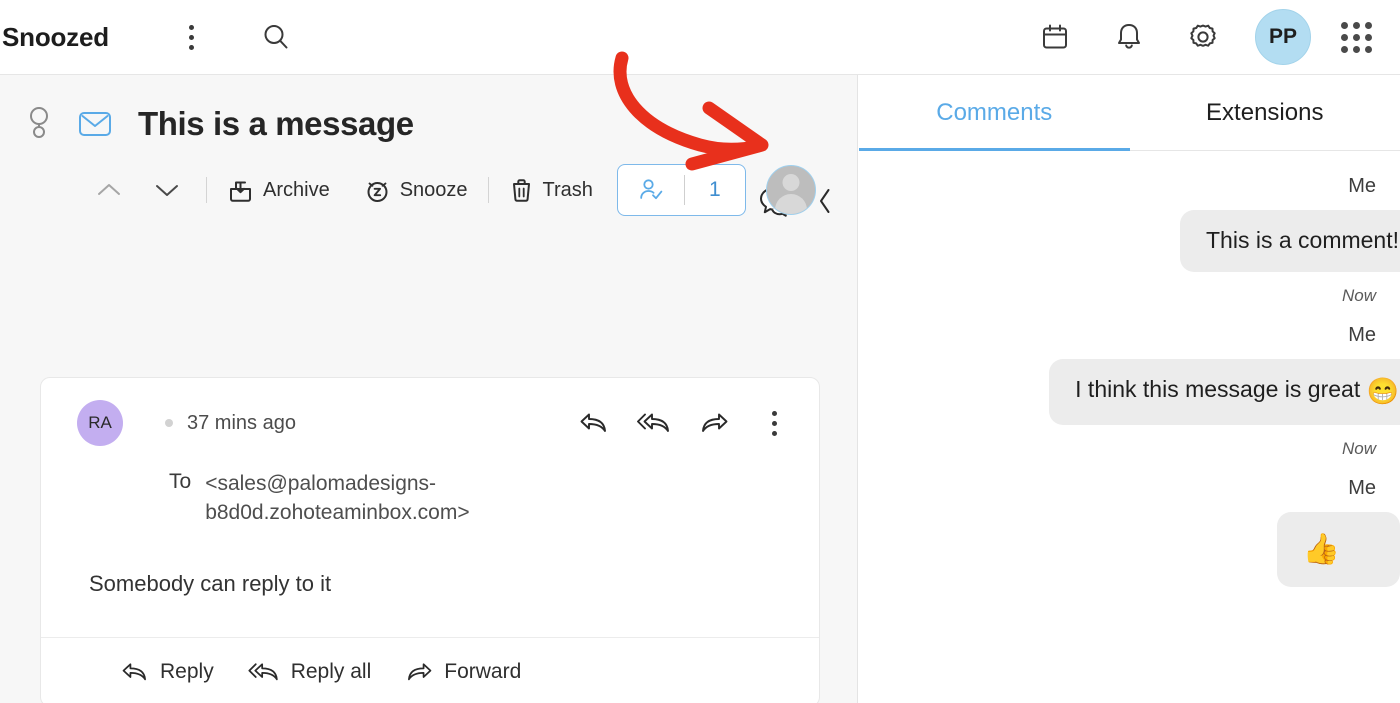  I want to click on balloon-icon, so click(39, 122).